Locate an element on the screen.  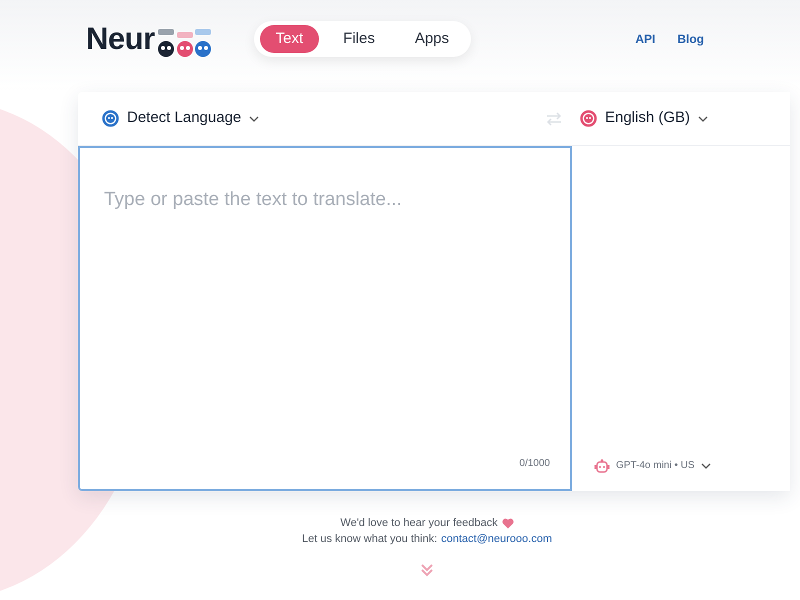
robot-icon is located at coordinates (602, 465).